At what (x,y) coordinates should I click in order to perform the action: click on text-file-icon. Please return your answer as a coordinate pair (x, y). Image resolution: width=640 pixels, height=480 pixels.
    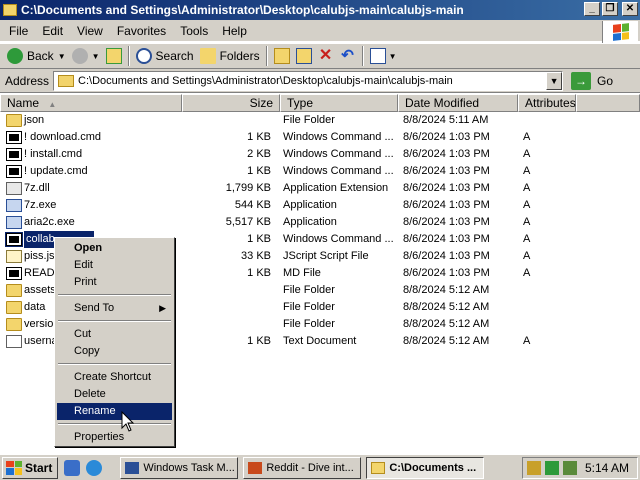
    Looking at the image, I should click on (14, 341).